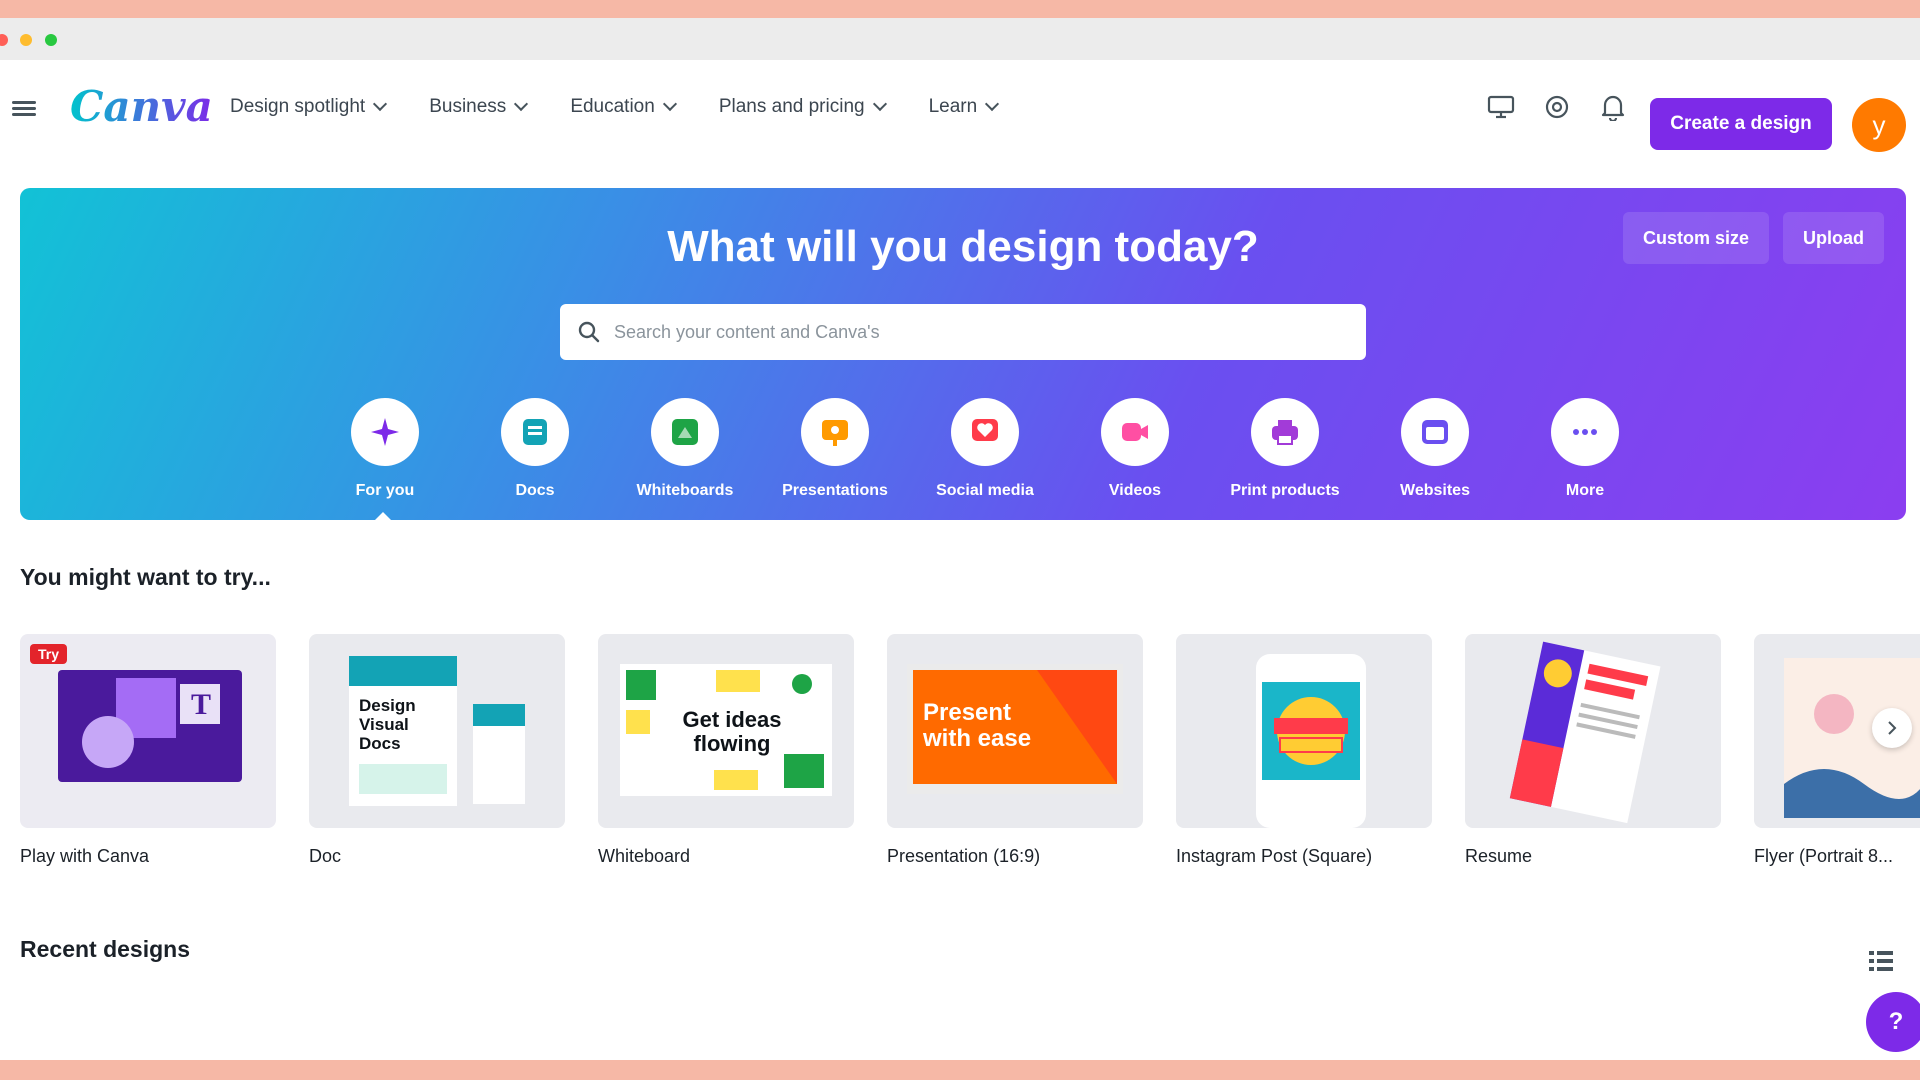  Describe the element at coordinates (150, 726) in the screenshot. I see `play-illustration: T` at that location.